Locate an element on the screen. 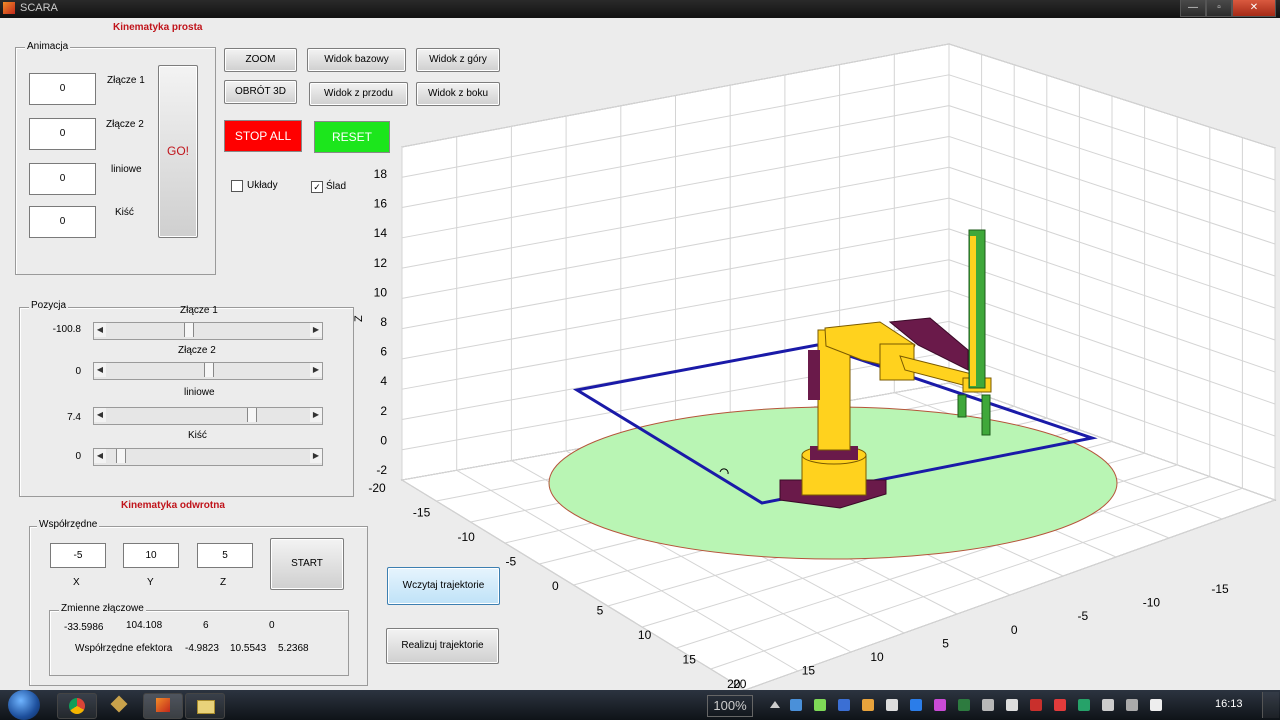  gripper-right is located at coordinates (986, 415).